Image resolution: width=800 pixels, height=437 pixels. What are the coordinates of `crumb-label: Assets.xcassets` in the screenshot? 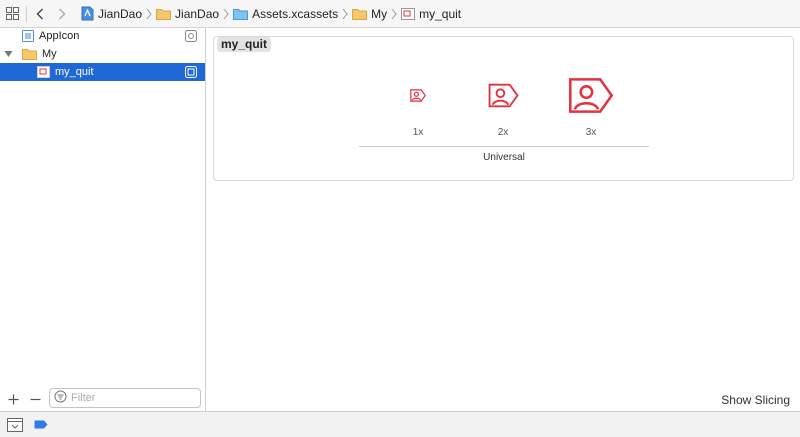 It's located at (295, 13).